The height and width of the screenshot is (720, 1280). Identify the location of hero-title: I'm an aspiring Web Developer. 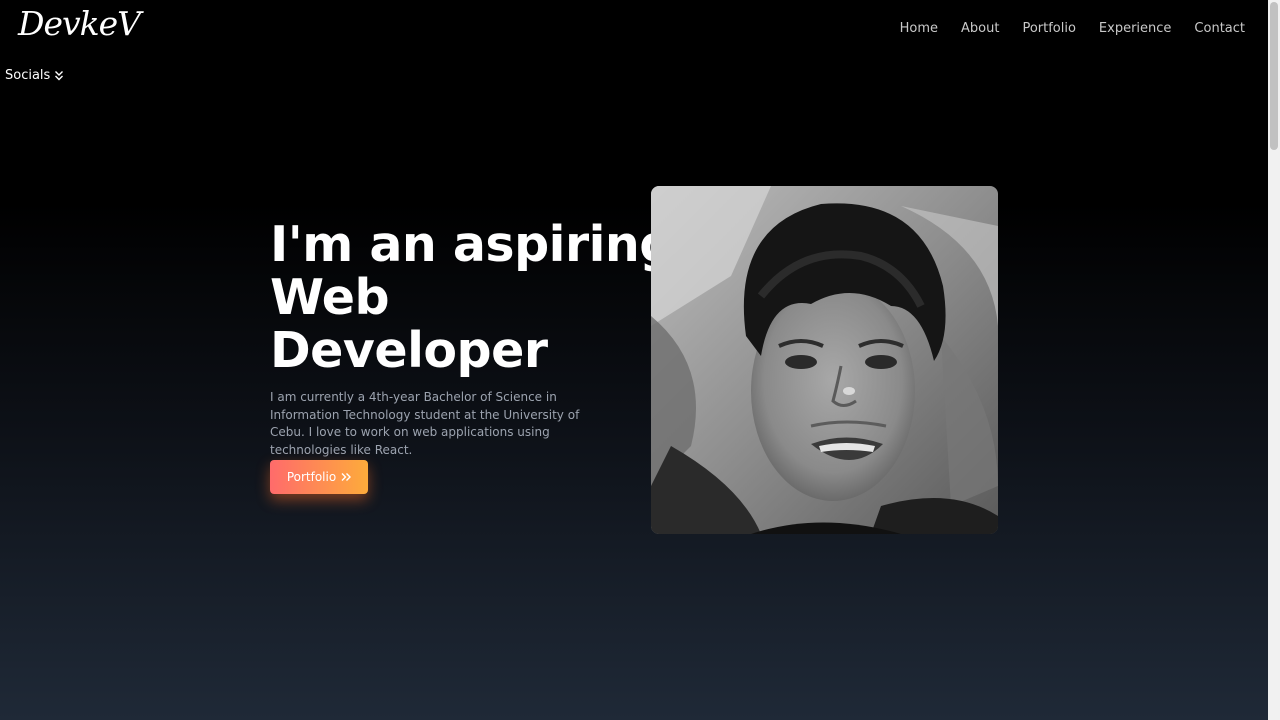
(472, 297).